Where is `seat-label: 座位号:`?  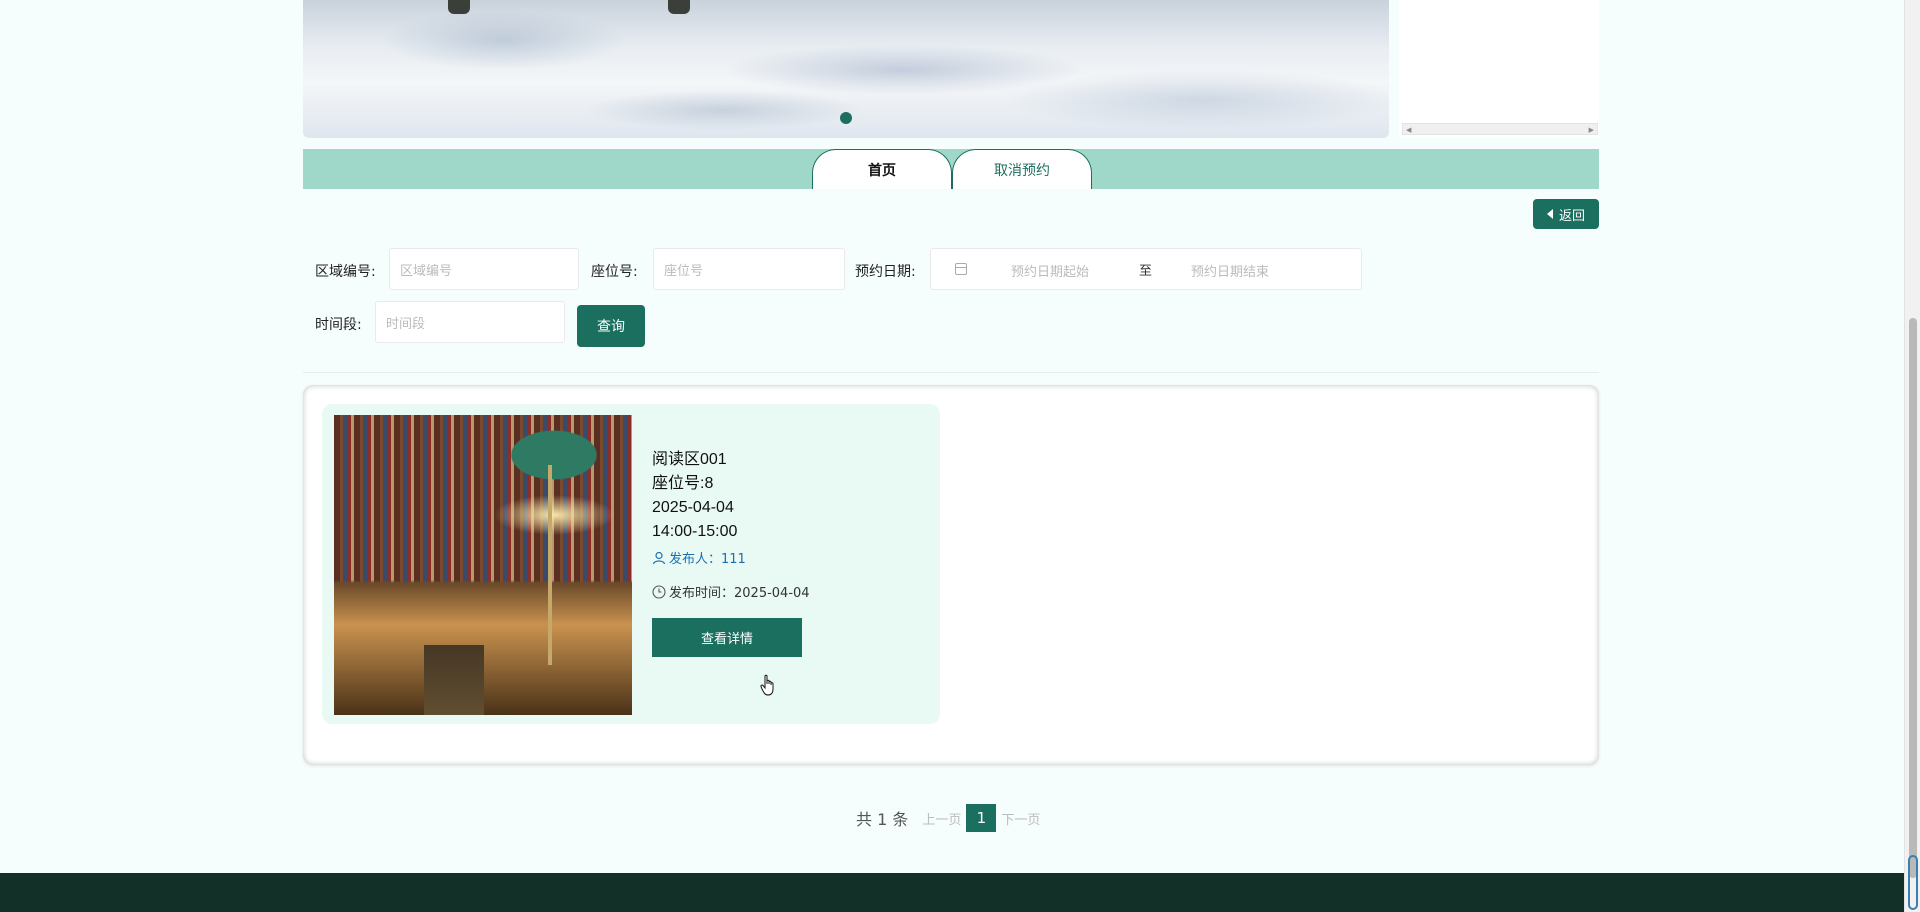 seat-label: 座位号: is located at coordinates (614, 272).